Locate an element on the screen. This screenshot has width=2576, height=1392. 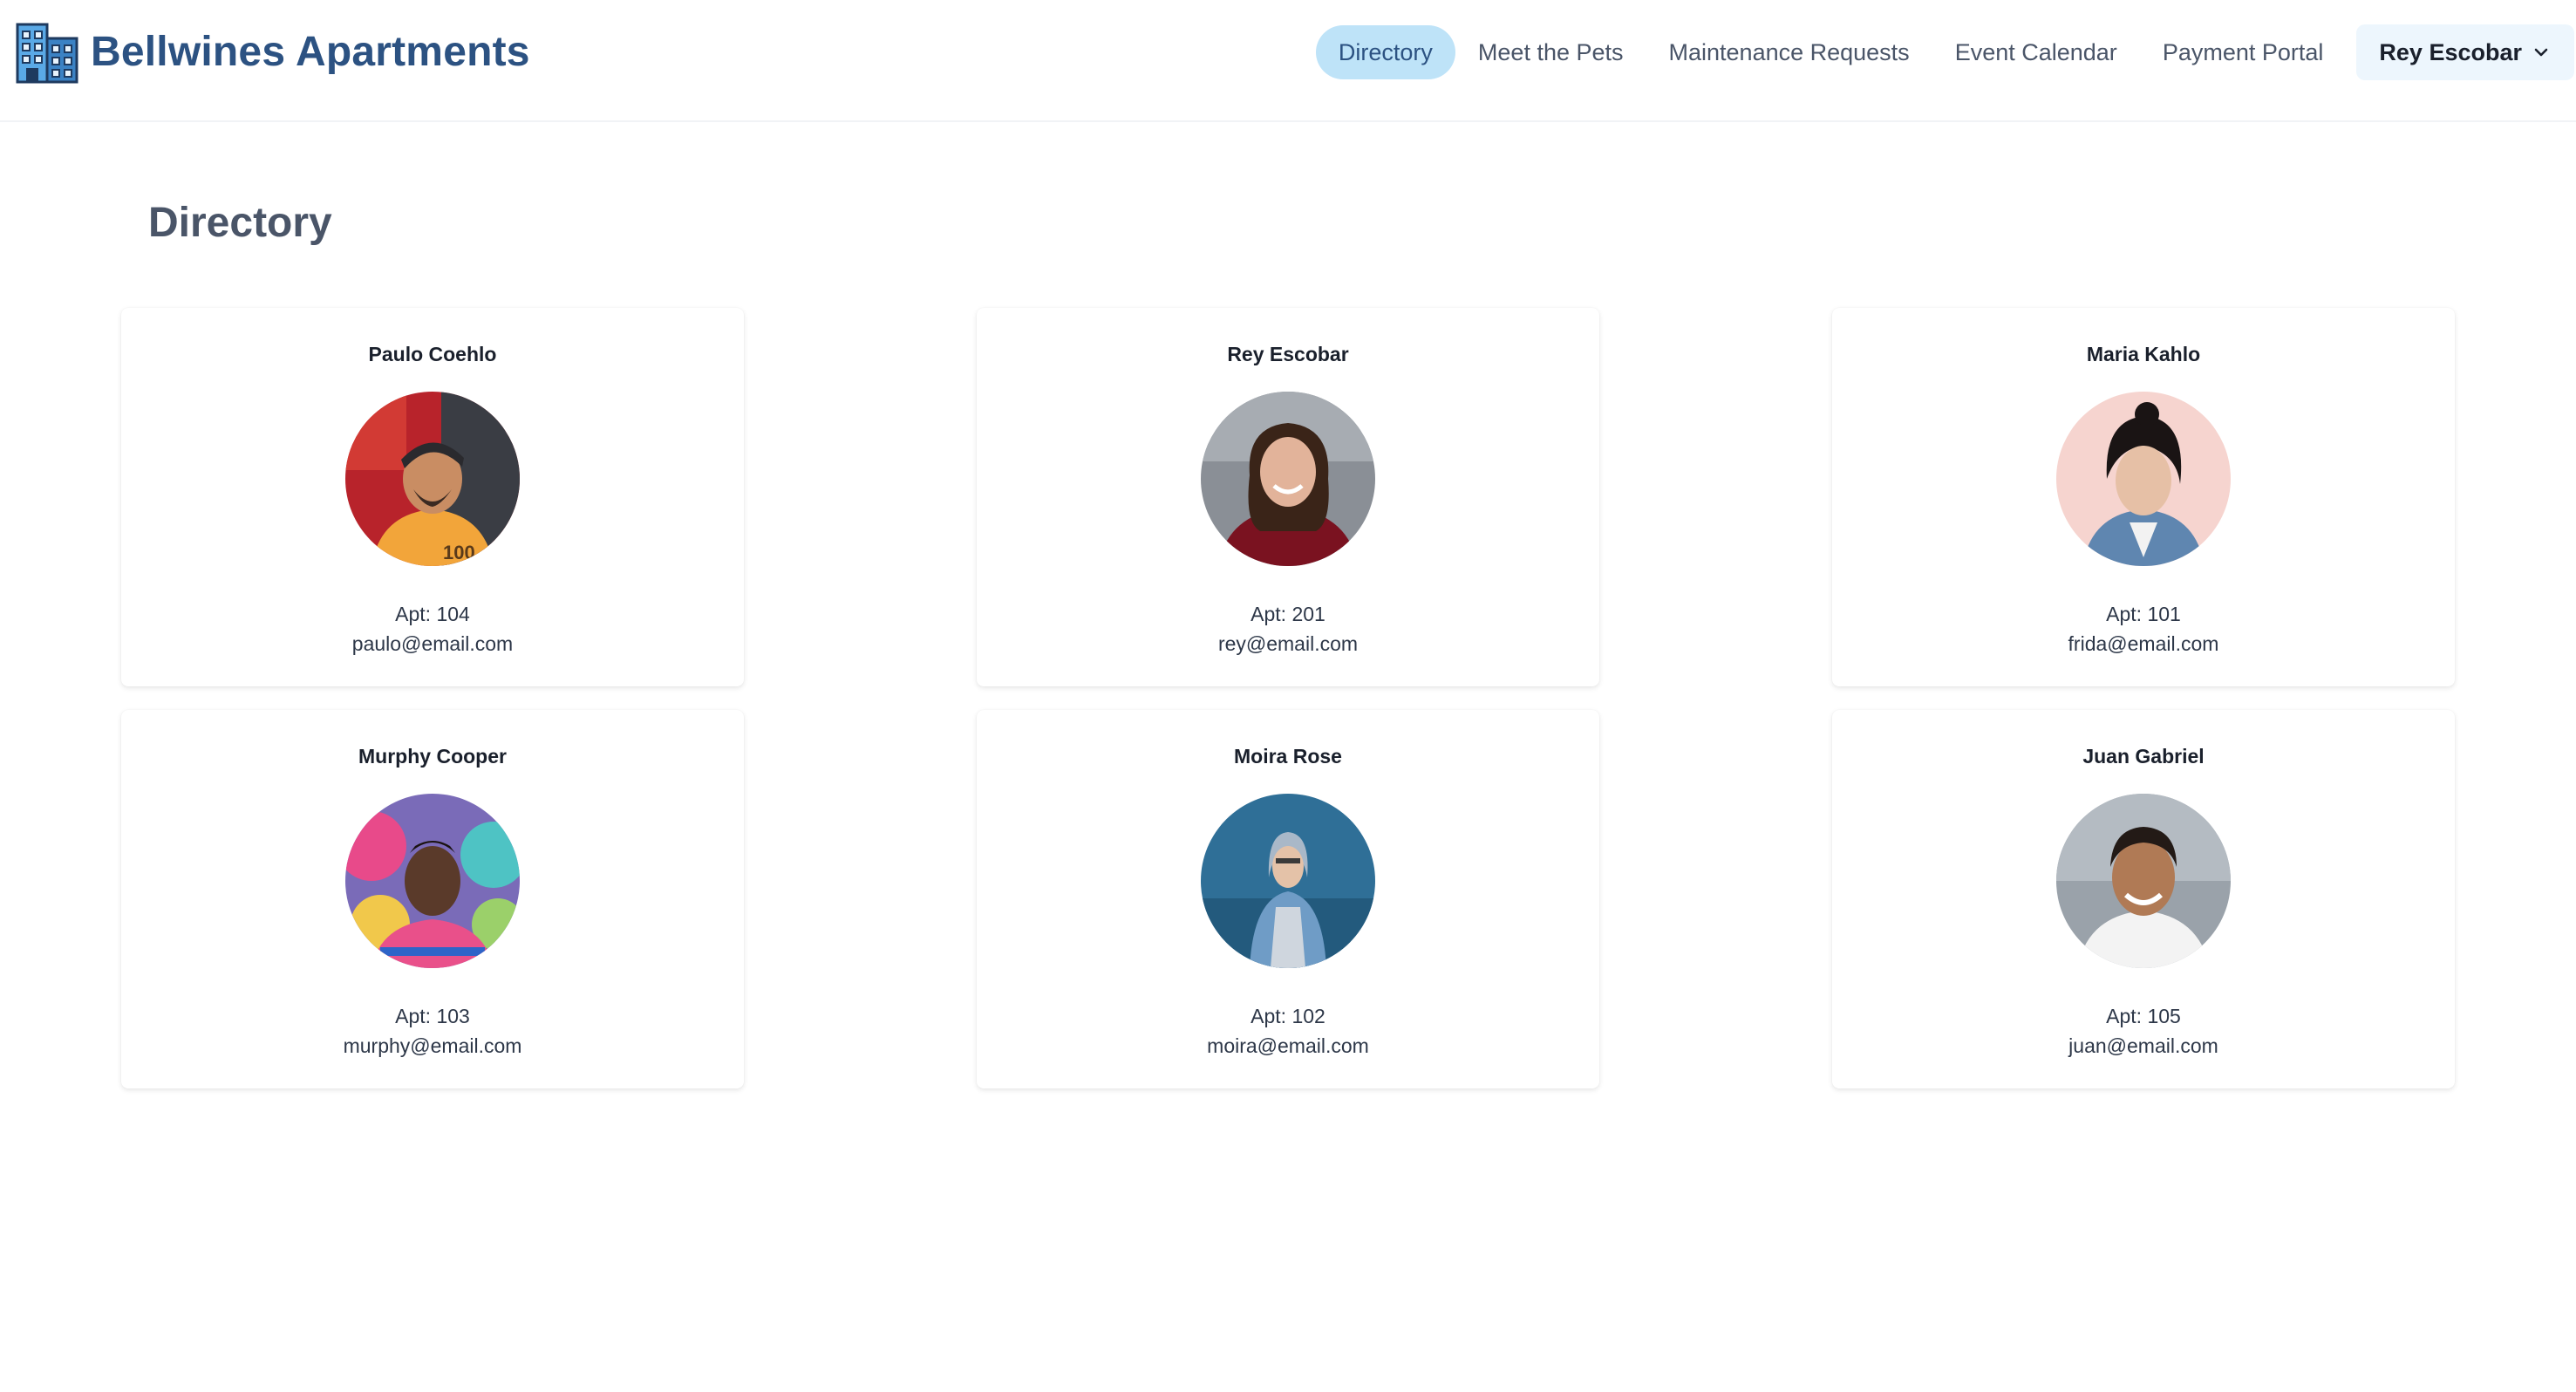
building-icon is located at coordinates (47, 53).